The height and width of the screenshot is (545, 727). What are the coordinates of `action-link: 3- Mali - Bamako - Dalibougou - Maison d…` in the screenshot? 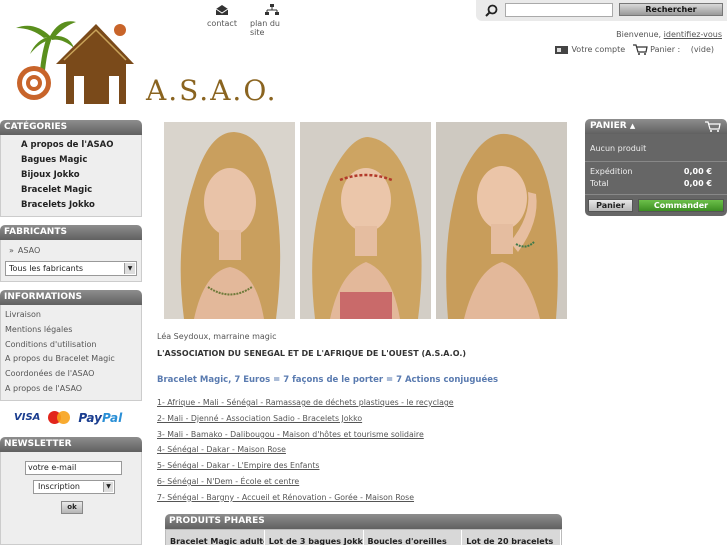 It's located at (366, 435).